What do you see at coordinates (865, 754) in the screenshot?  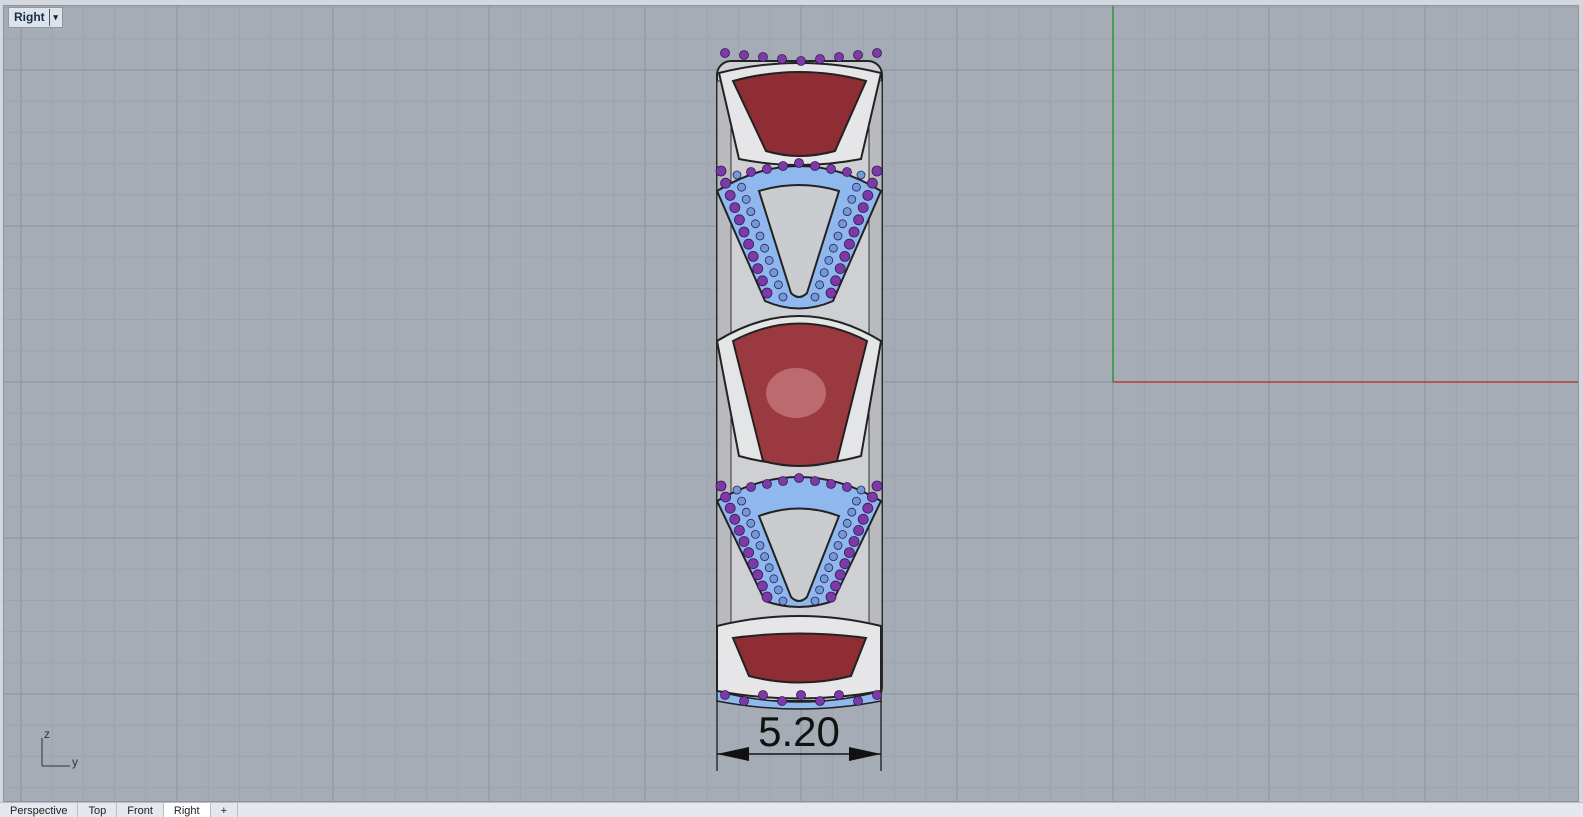 I see `dimension-arrow-right-icon` at bounding box center [865, 754].